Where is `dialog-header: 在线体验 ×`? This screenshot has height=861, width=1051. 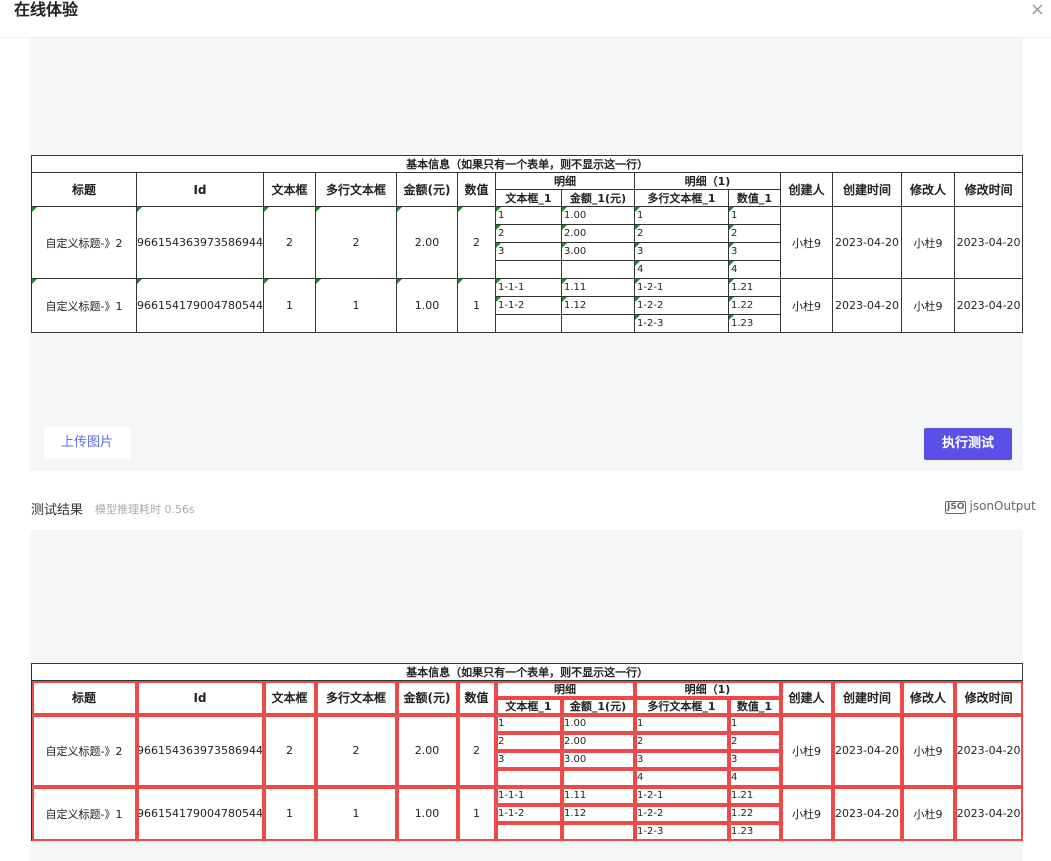 dialog-header: 在线体验 × is located at coordinates (525, 19).